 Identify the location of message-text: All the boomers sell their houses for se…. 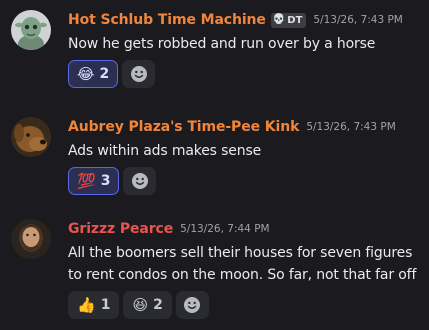
(245, 264).